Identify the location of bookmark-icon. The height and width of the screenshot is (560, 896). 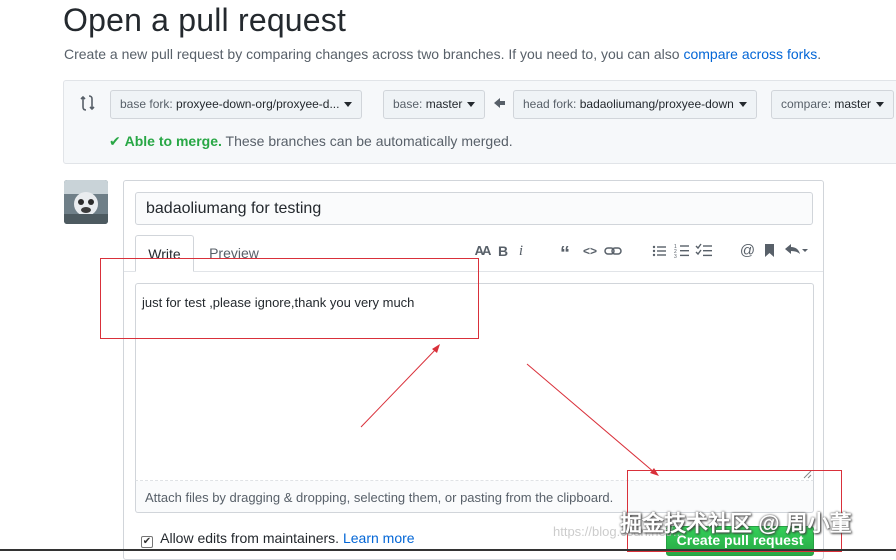
(769, 250).